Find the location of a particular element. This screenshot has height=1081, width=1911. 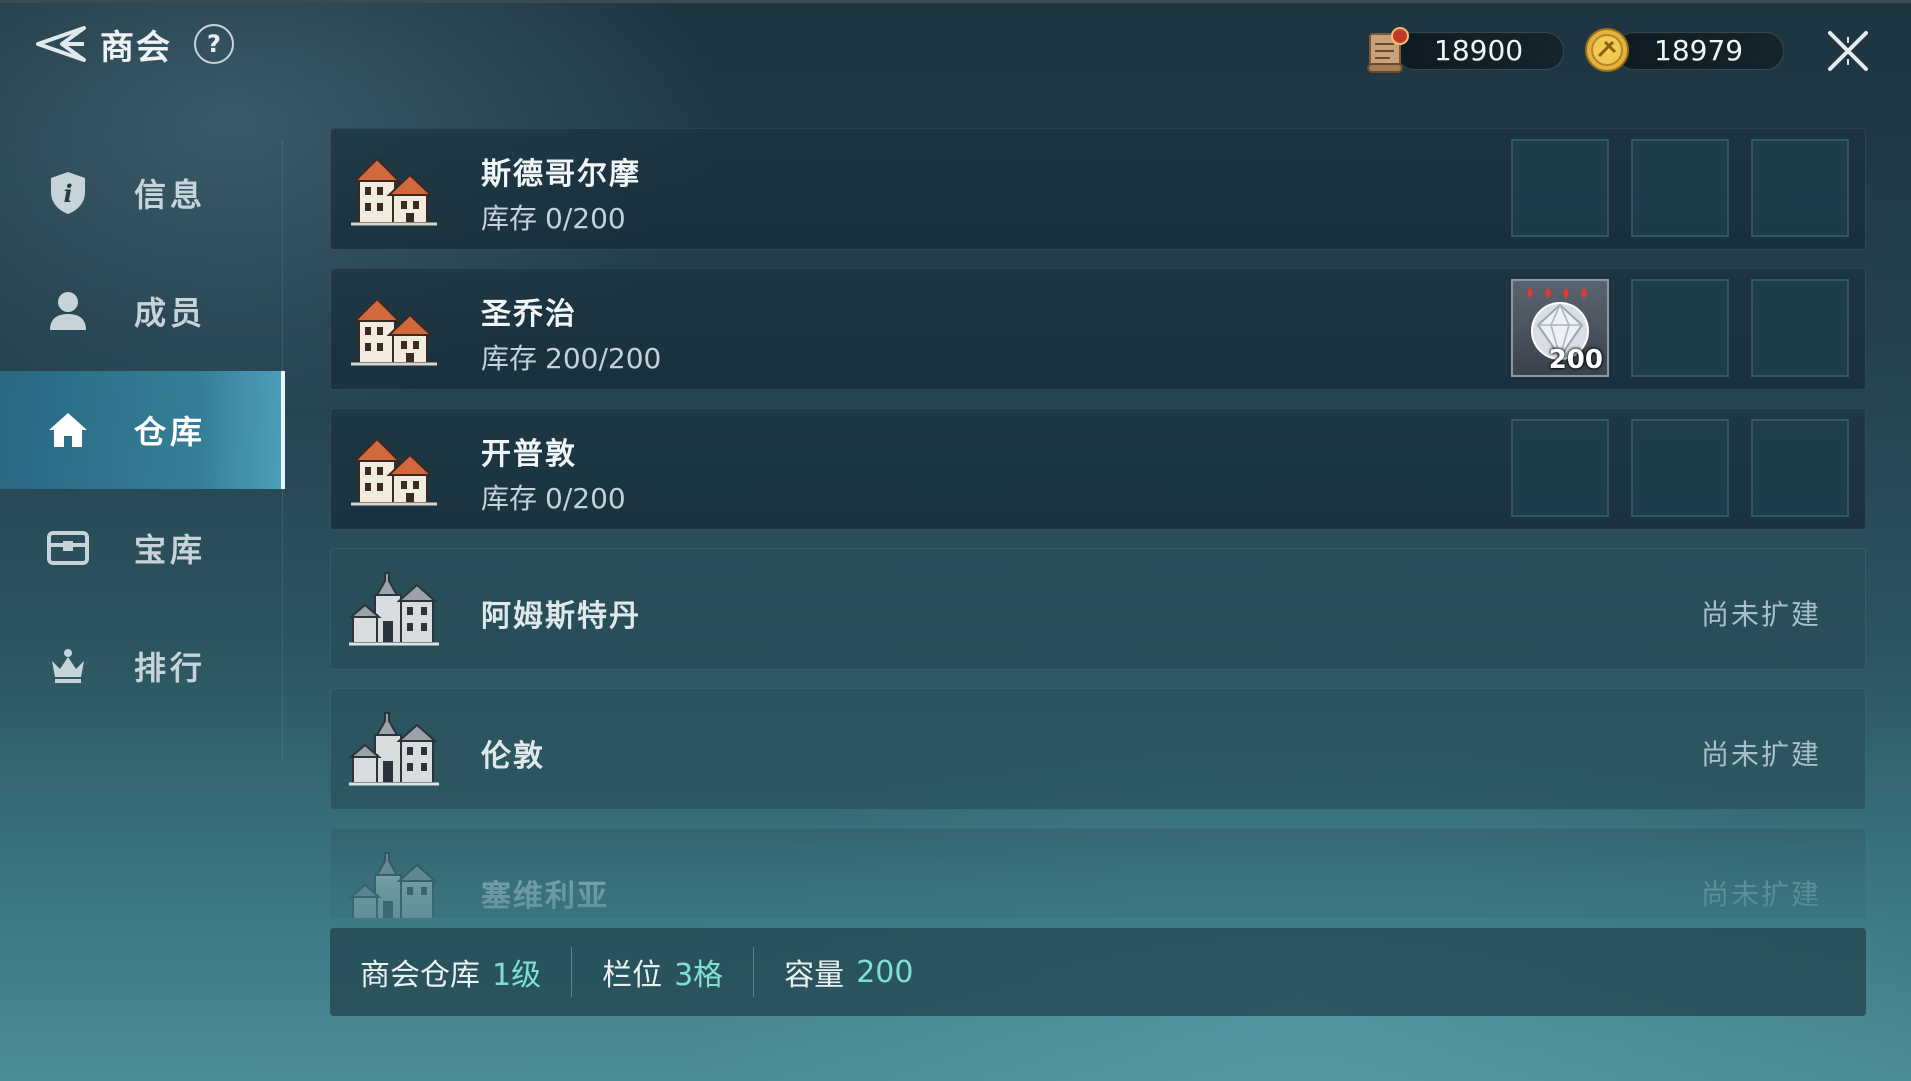

sidebar-item-treasury: 宝库 is located at coordinates (142, 548).